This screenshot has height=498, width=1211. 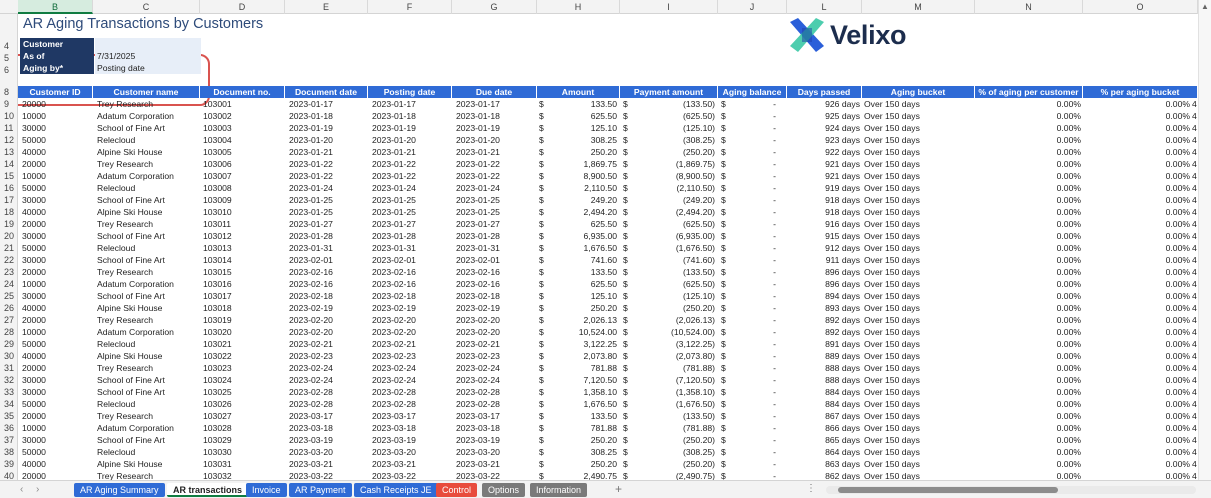 I want to click on cell-due-date: 2023-01-19, so click(x=496, y=128).